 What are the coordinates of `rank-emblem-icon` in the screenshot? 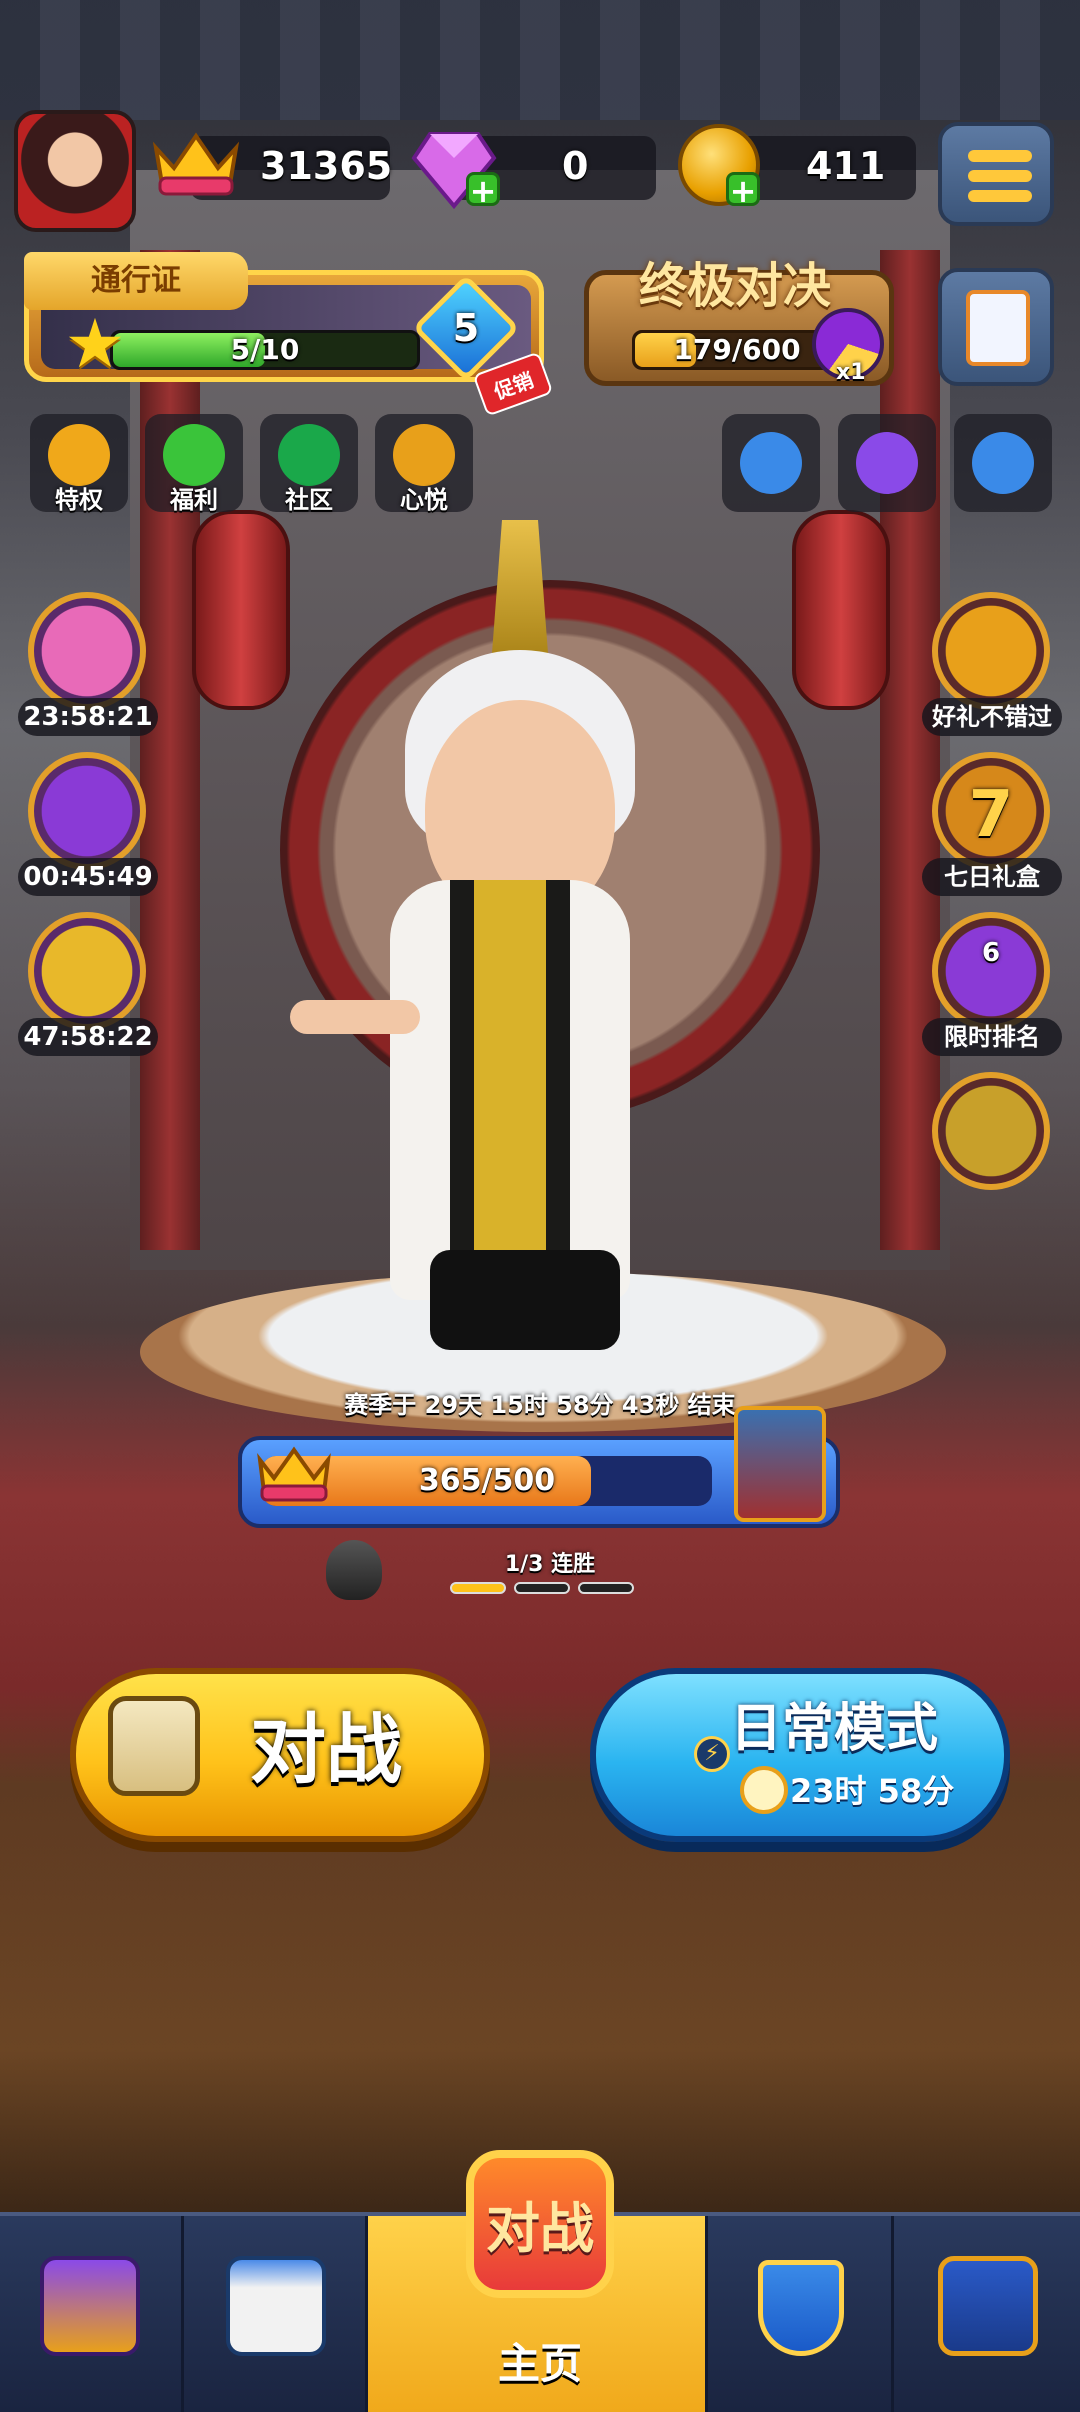 It's located at (991, 1131).